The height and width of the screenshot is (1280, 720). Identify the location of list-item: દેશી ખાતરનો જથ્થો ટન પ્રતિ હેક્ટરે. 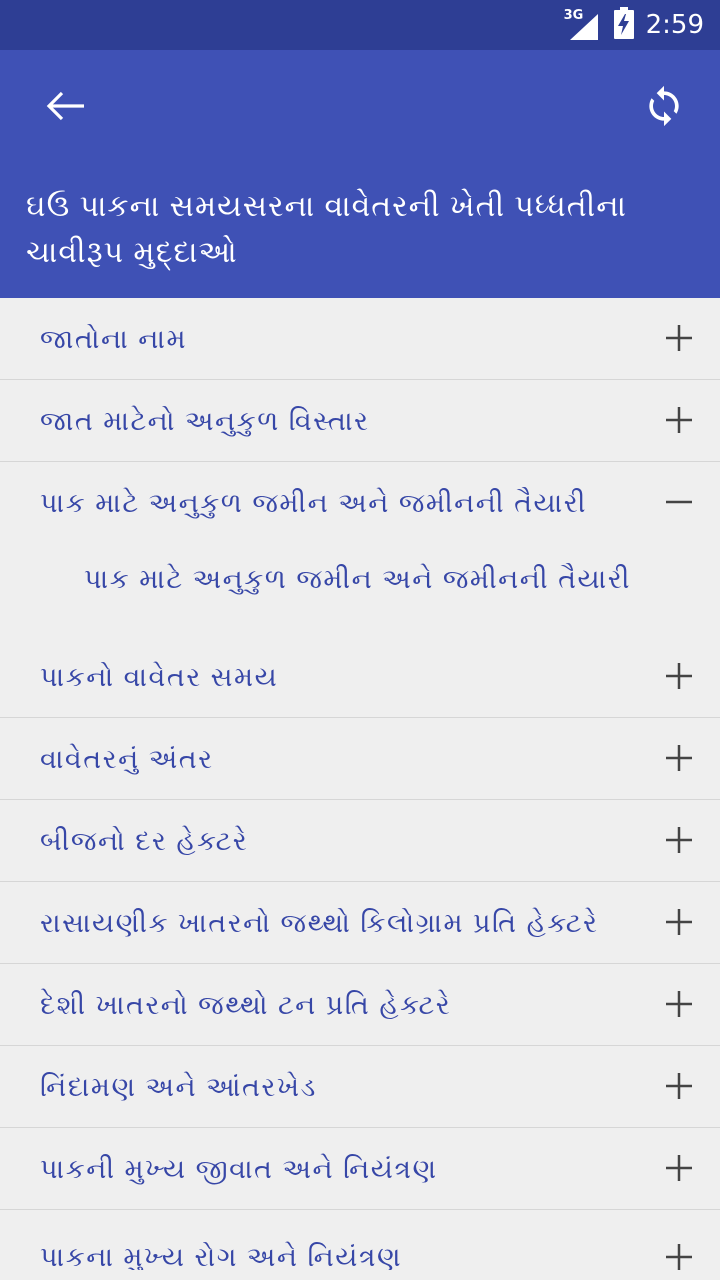
(360, 1005).